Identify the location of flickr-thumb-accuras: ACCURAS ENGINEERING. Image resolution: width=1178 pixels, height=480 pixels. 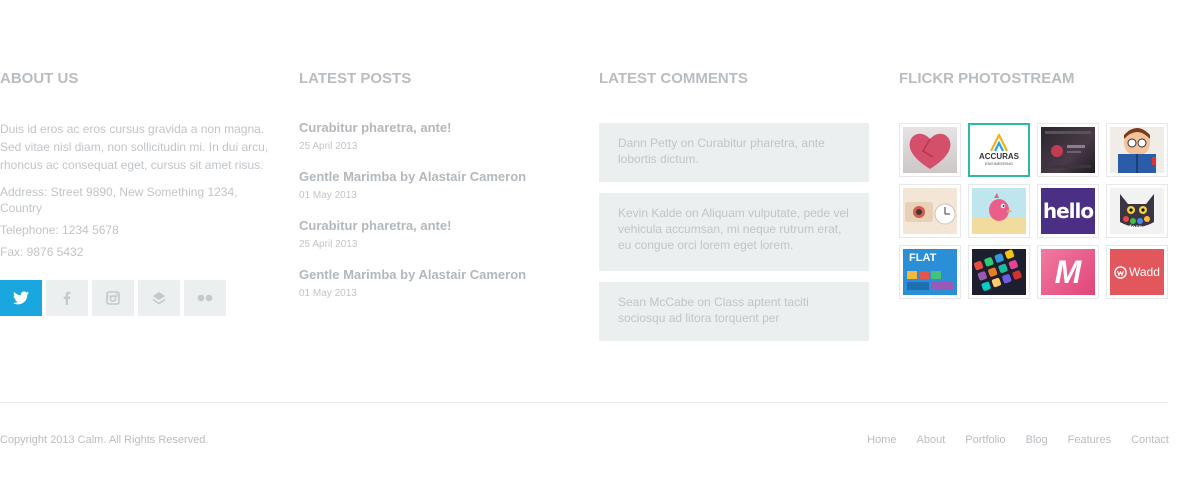
(999, 150).